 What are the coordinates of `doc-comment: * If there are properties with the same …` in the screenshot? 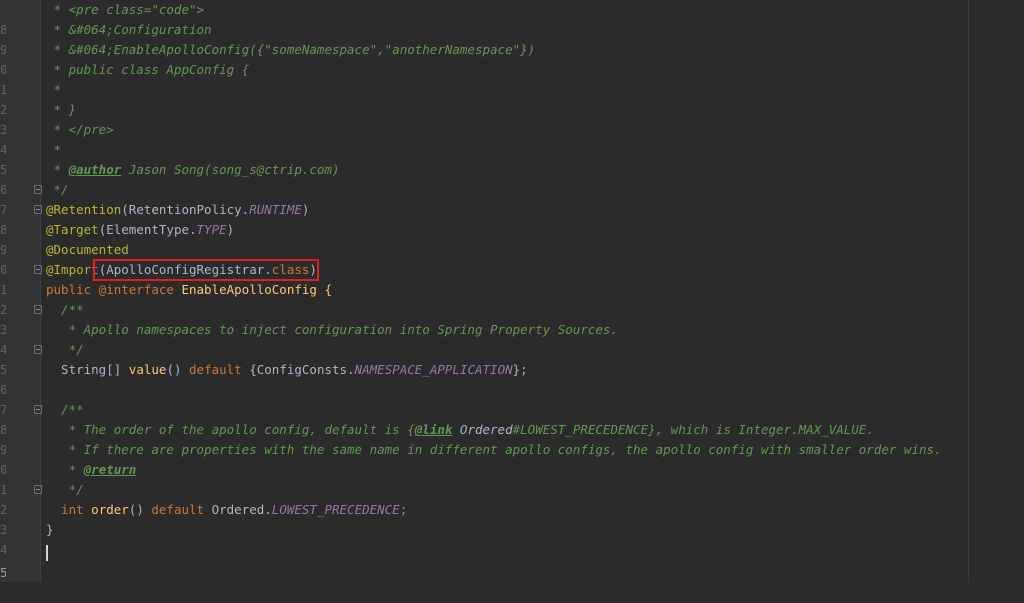 It's located at (494, 449).